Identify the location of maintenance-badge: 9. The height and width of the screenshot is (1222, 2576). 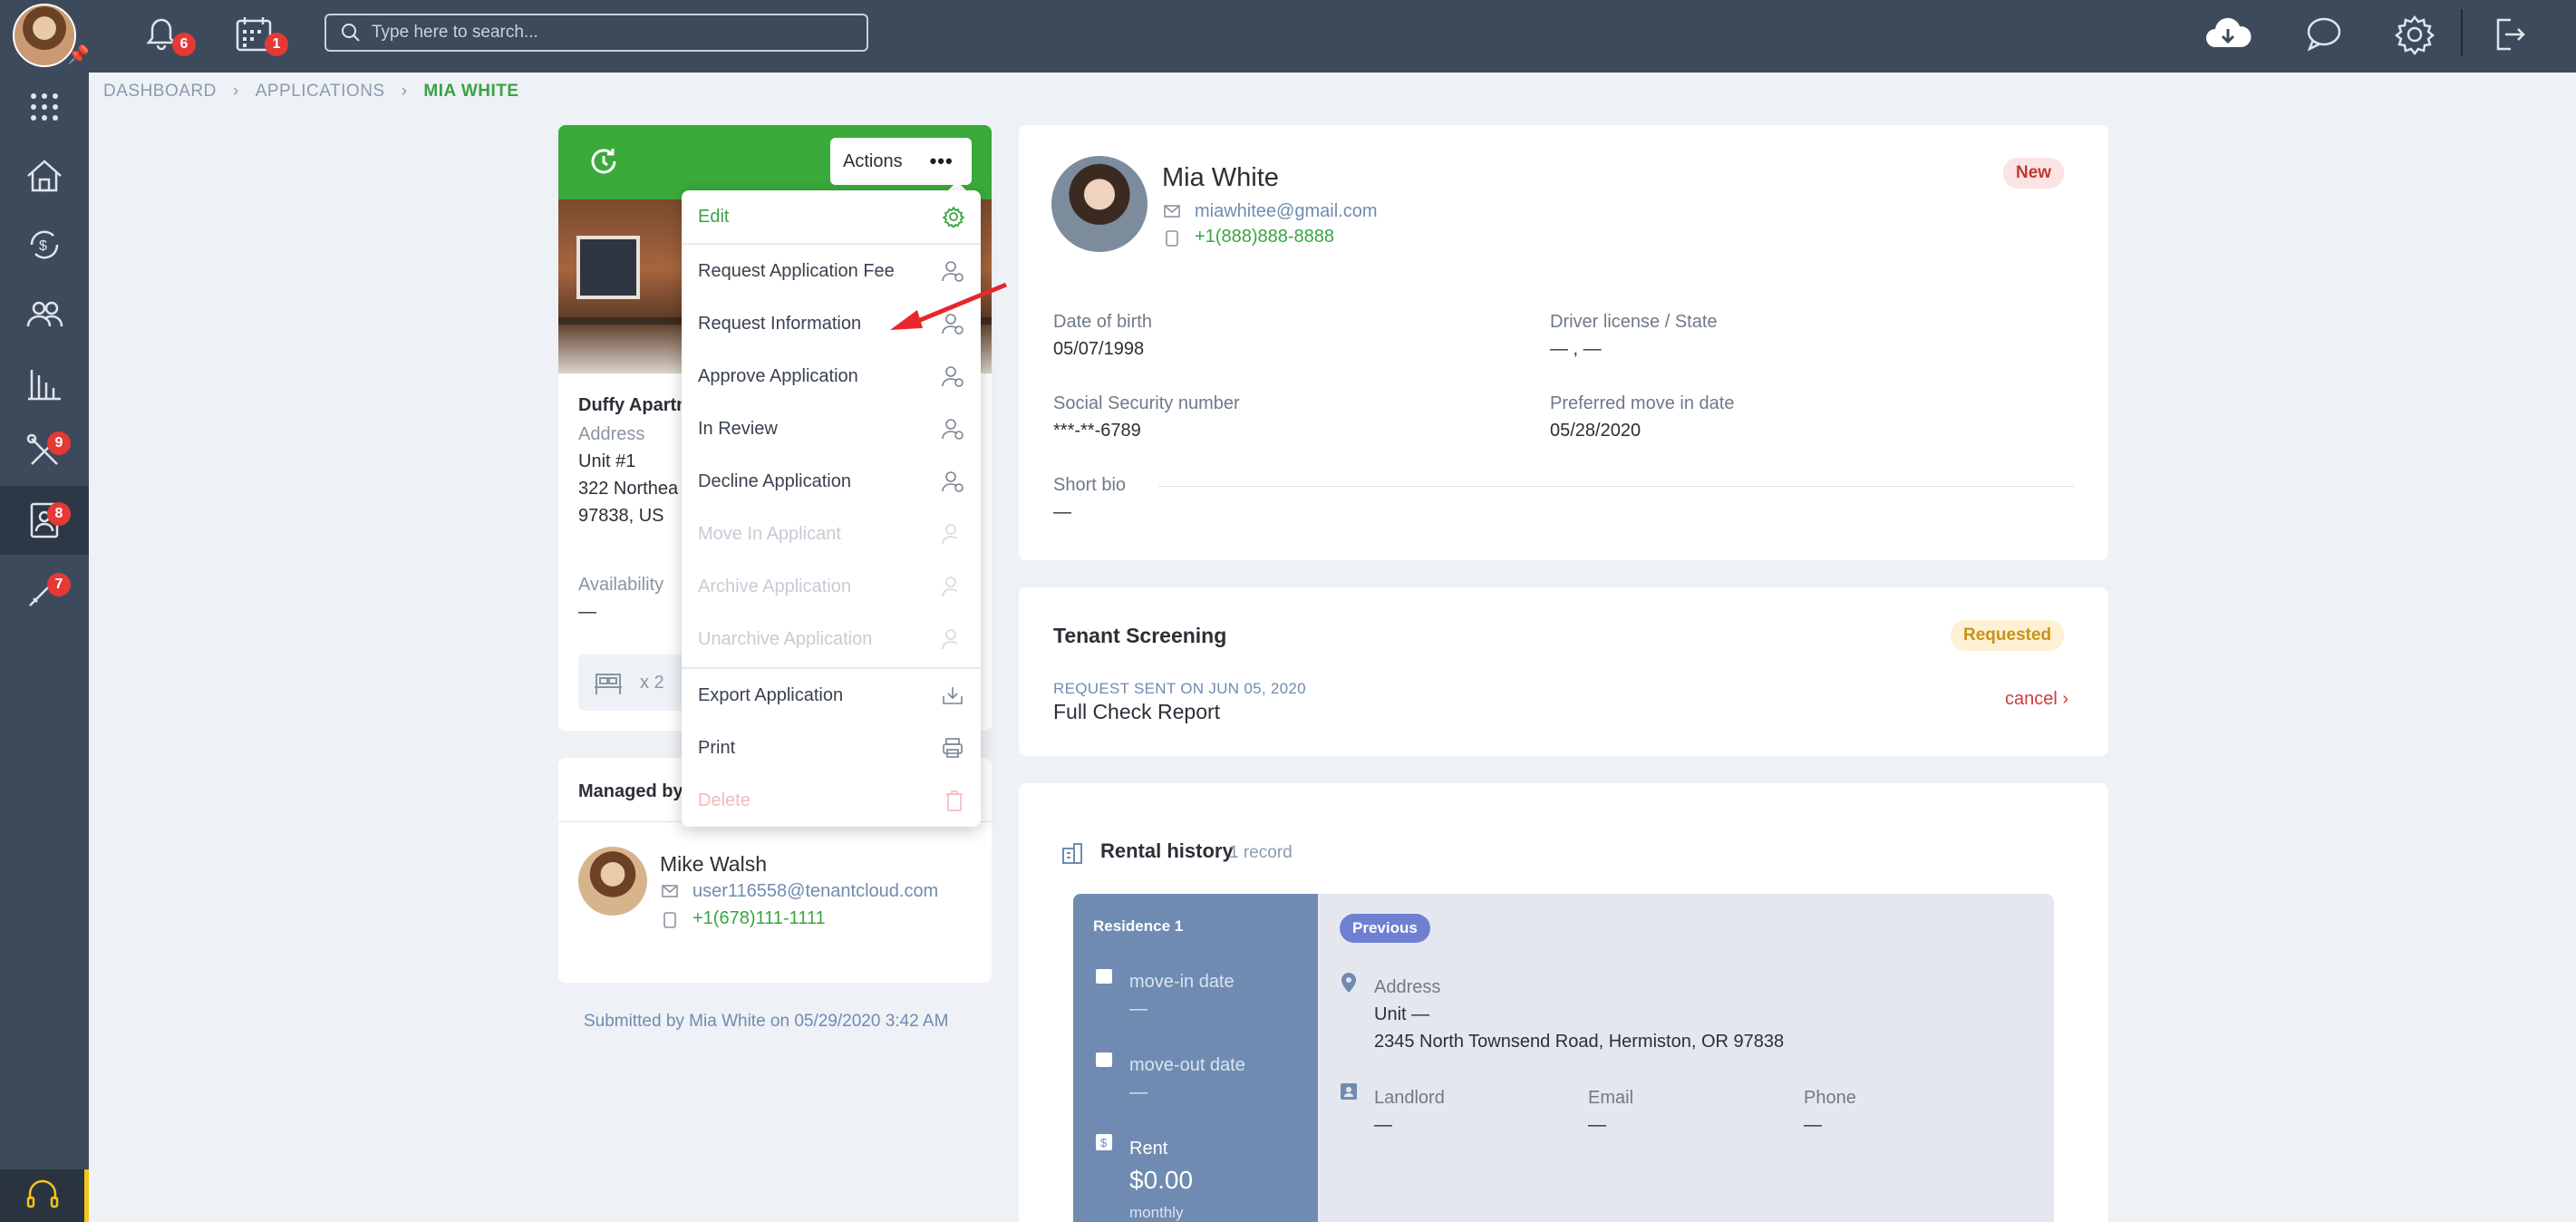
(59, 444).